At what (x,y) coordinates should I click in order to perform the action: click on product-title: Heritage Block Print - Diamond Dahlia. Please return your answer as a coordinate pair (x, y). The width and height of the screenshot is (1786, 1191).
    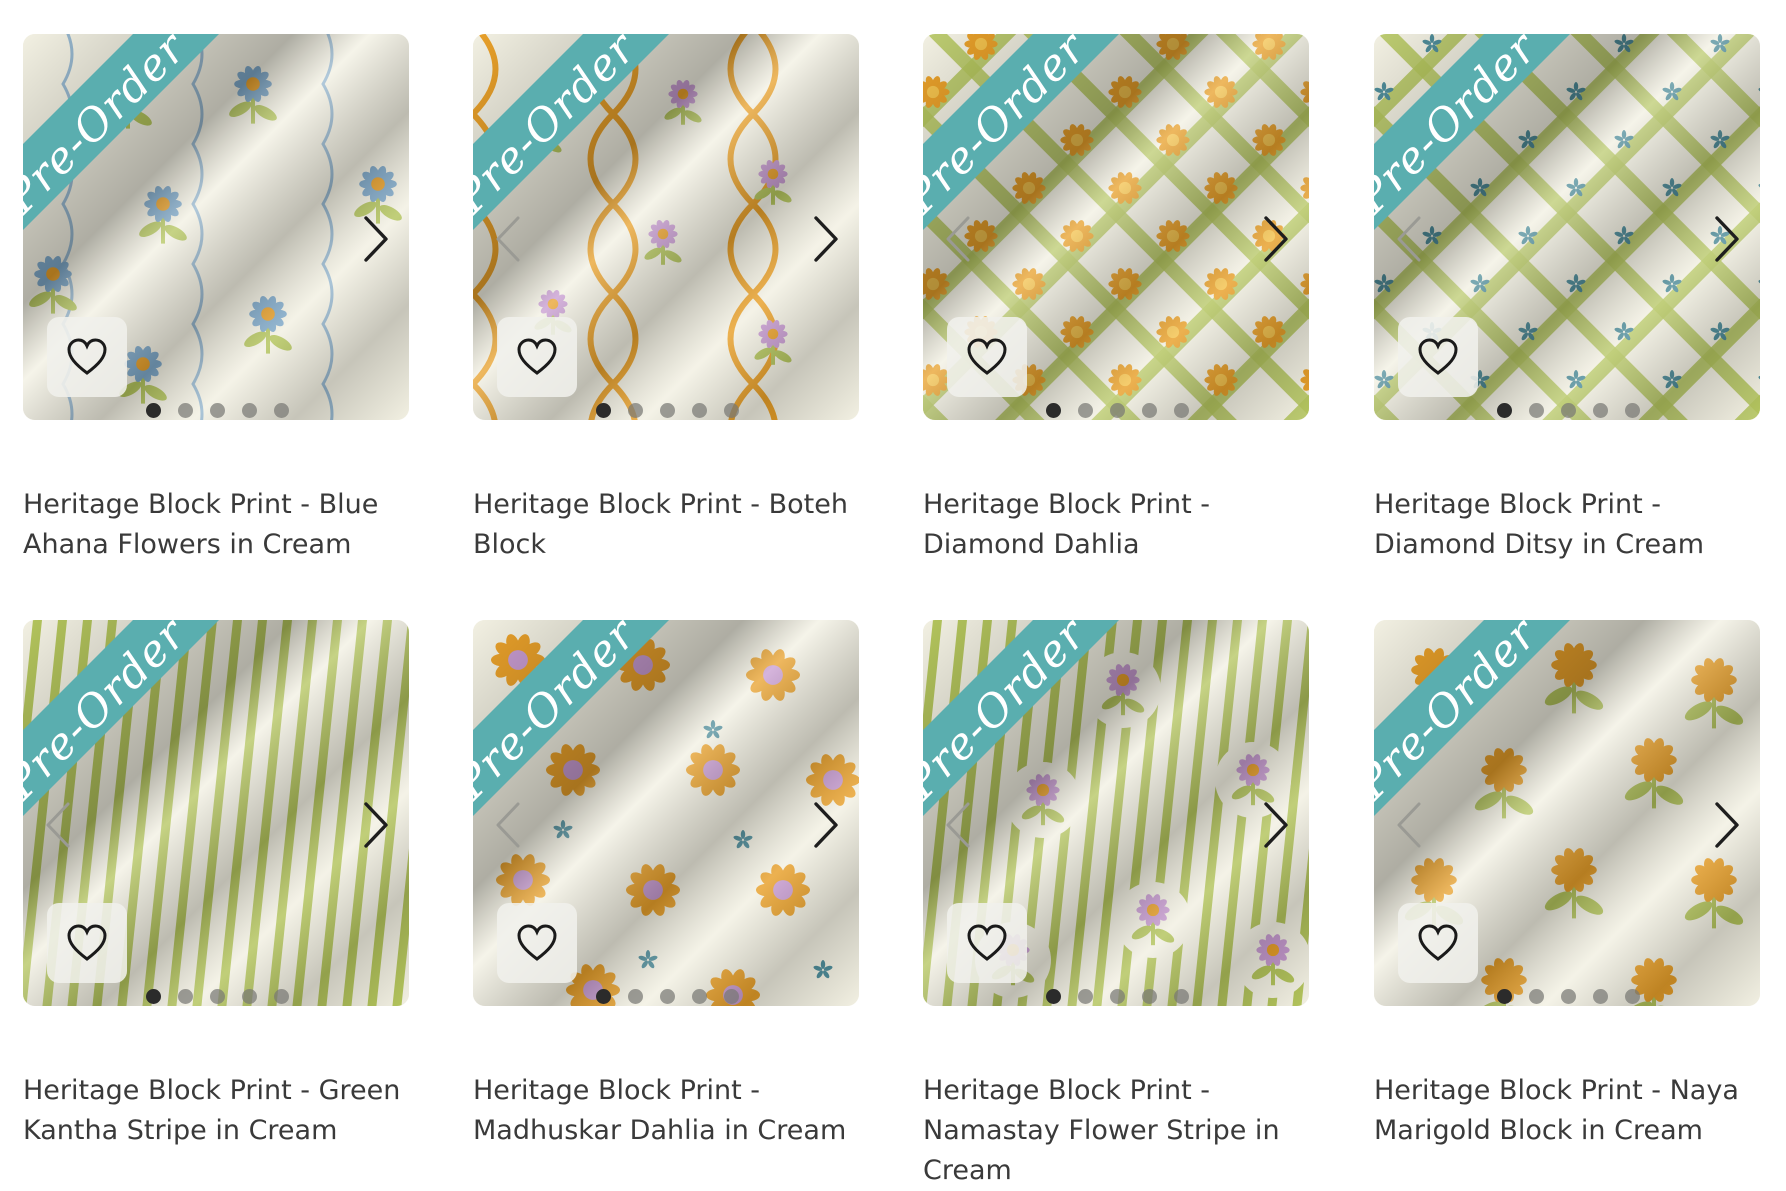
    Looking at the image, I should click on (1116, 525).